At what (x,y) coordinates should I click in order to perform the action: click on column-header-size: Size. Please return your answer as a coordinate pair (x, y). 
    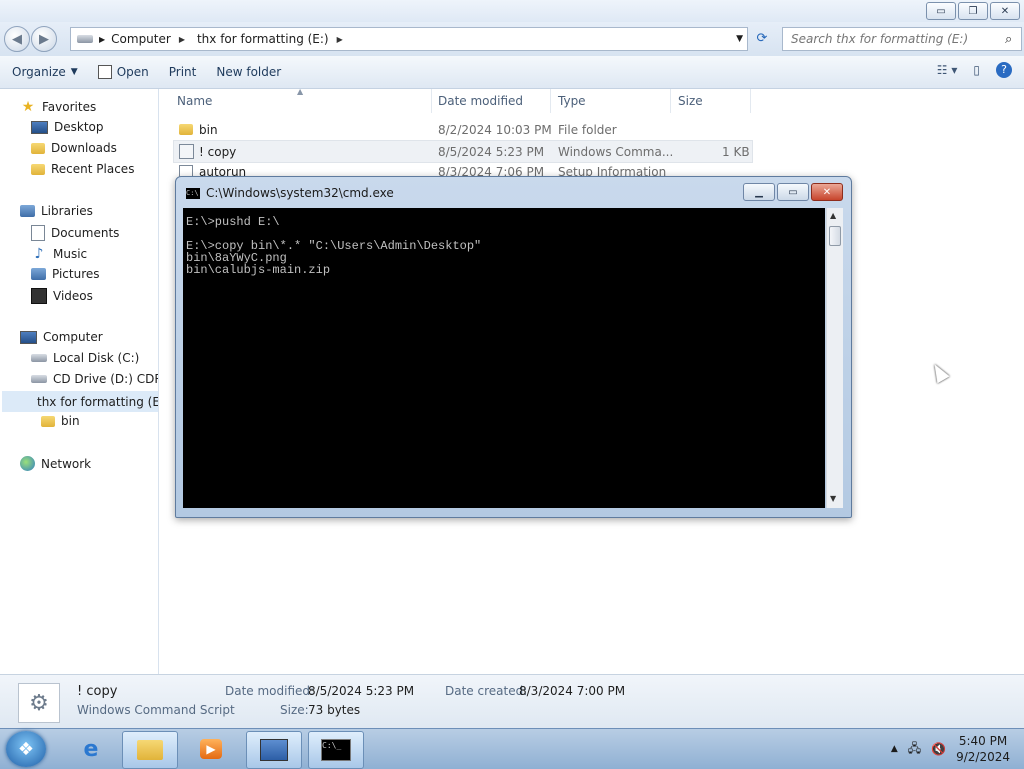
    Looking at the image, I should click on (714, 101).